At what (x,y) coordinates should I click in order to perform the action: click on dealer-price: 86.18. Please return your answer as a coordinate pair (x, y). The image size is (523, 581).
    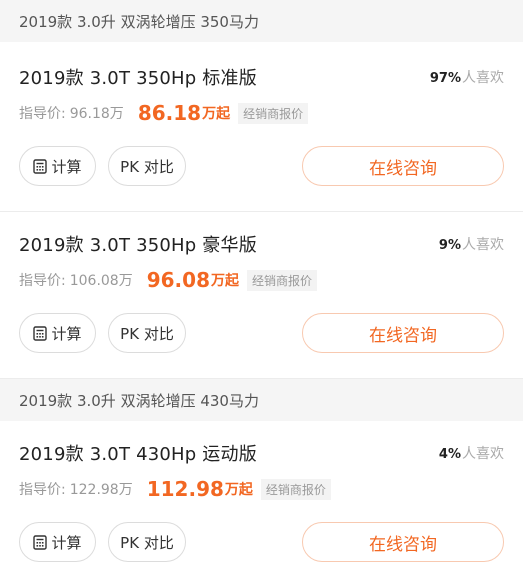
    Looking at the image, I should click on (169, 113).